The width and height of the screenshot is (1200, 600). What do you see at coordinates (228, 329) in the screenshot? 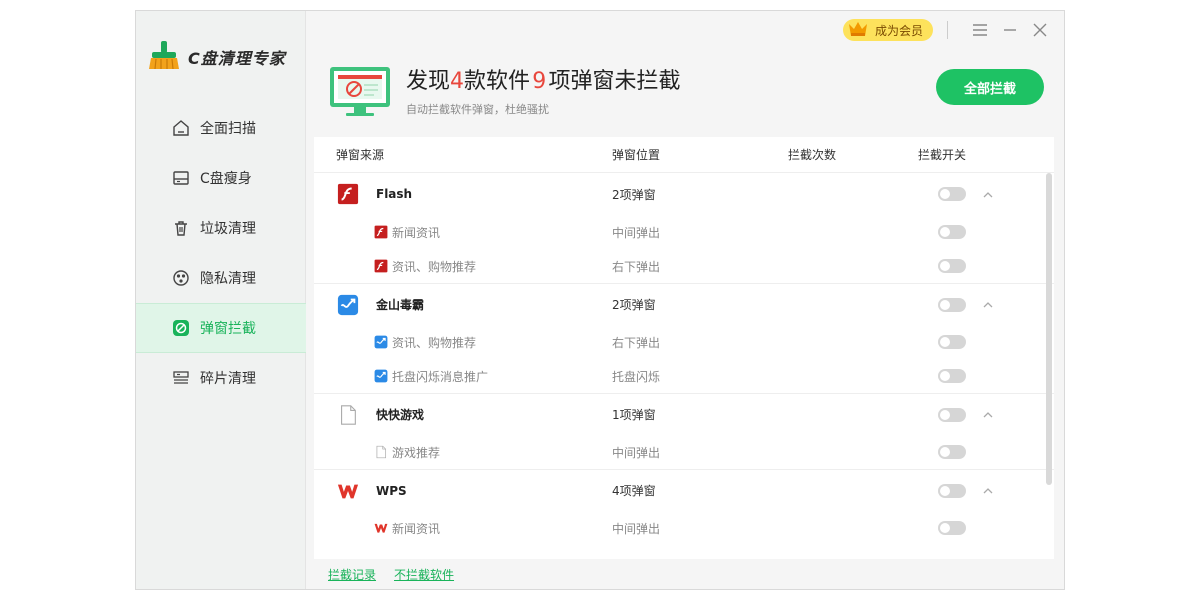
I see `sidebar-item-label: 弹窗拦截` at bounding box center [228, 329].